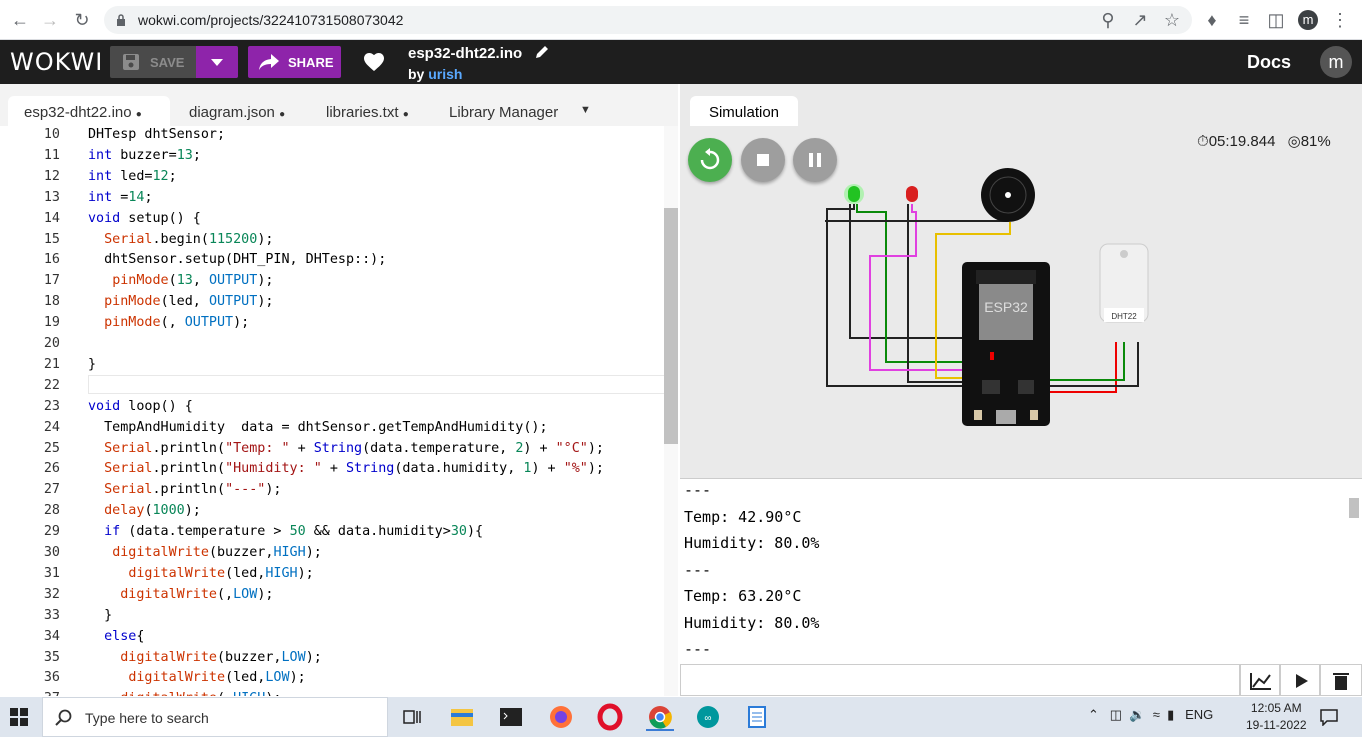  Describe the element at coordinates (757, 717) in the screenshot. I see `notepad-icon` at that location.